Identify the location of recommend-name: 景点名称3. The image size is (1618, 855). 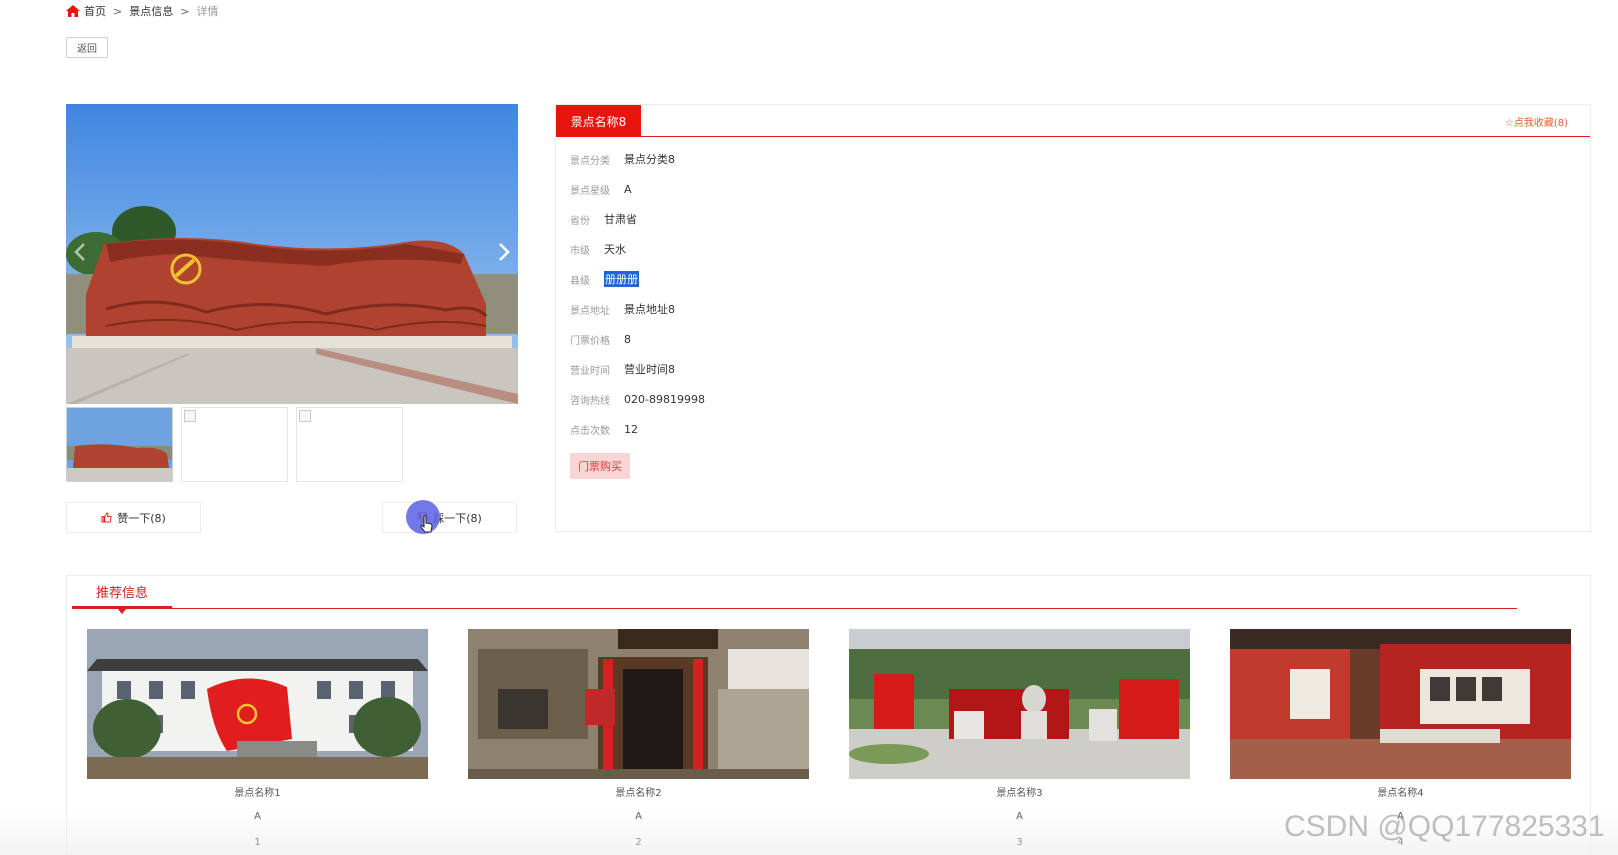
(1019, 791).